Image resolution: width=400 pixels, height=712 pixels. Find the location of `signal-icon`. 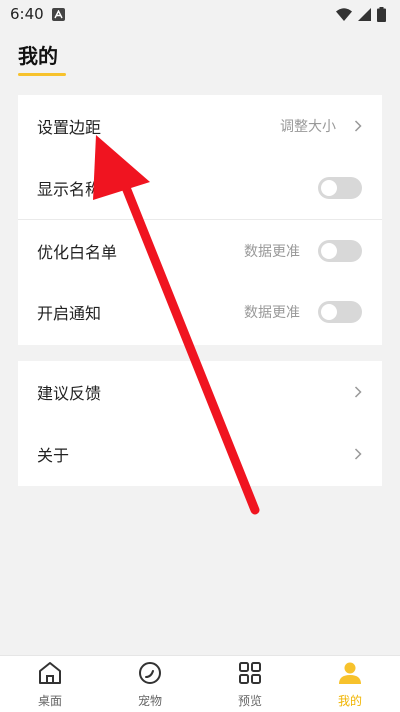

signal-icon is located at coordinates (364, 14).